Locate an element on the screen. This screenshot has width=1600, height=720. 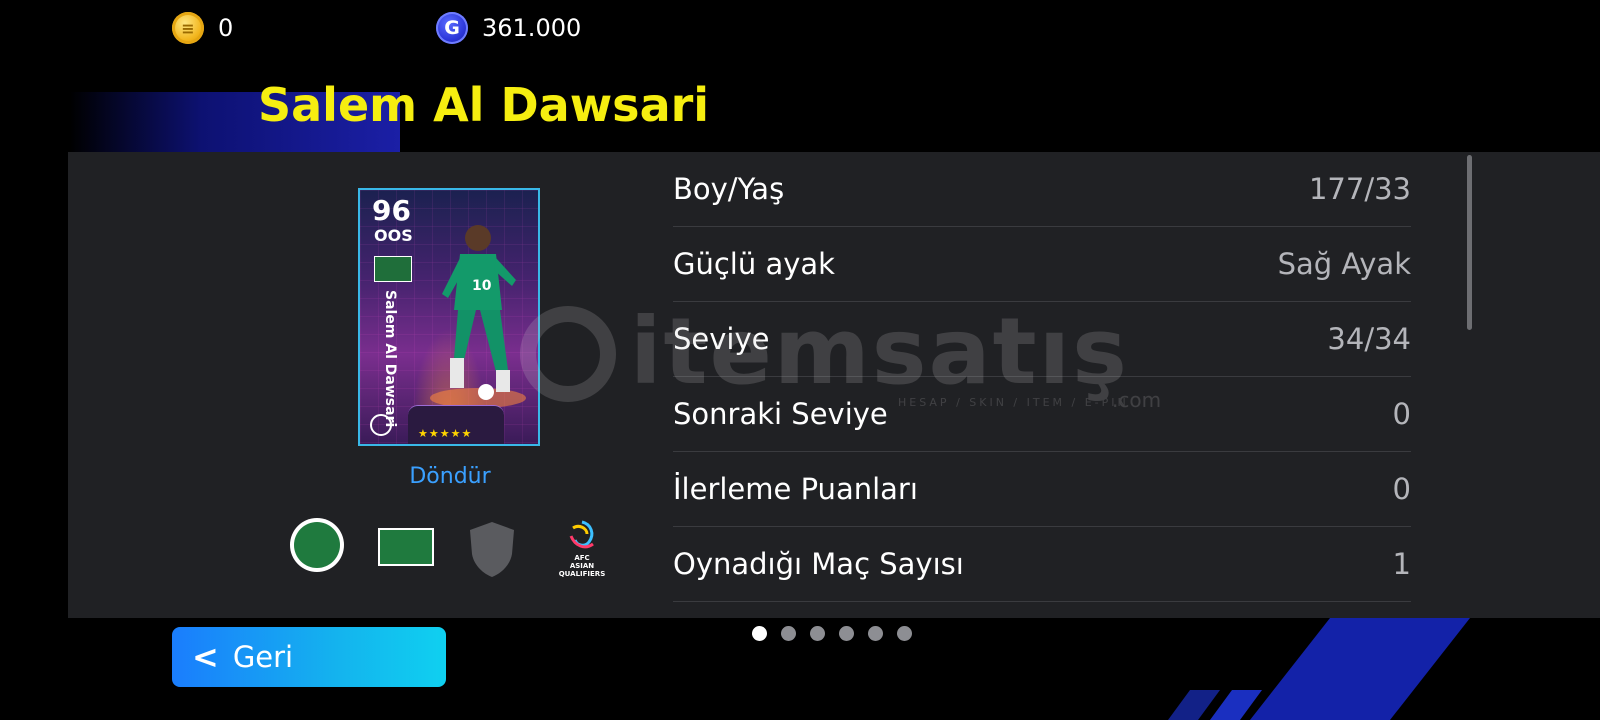
rotate-card-link: Döndür is located at coordinates (450, 476).